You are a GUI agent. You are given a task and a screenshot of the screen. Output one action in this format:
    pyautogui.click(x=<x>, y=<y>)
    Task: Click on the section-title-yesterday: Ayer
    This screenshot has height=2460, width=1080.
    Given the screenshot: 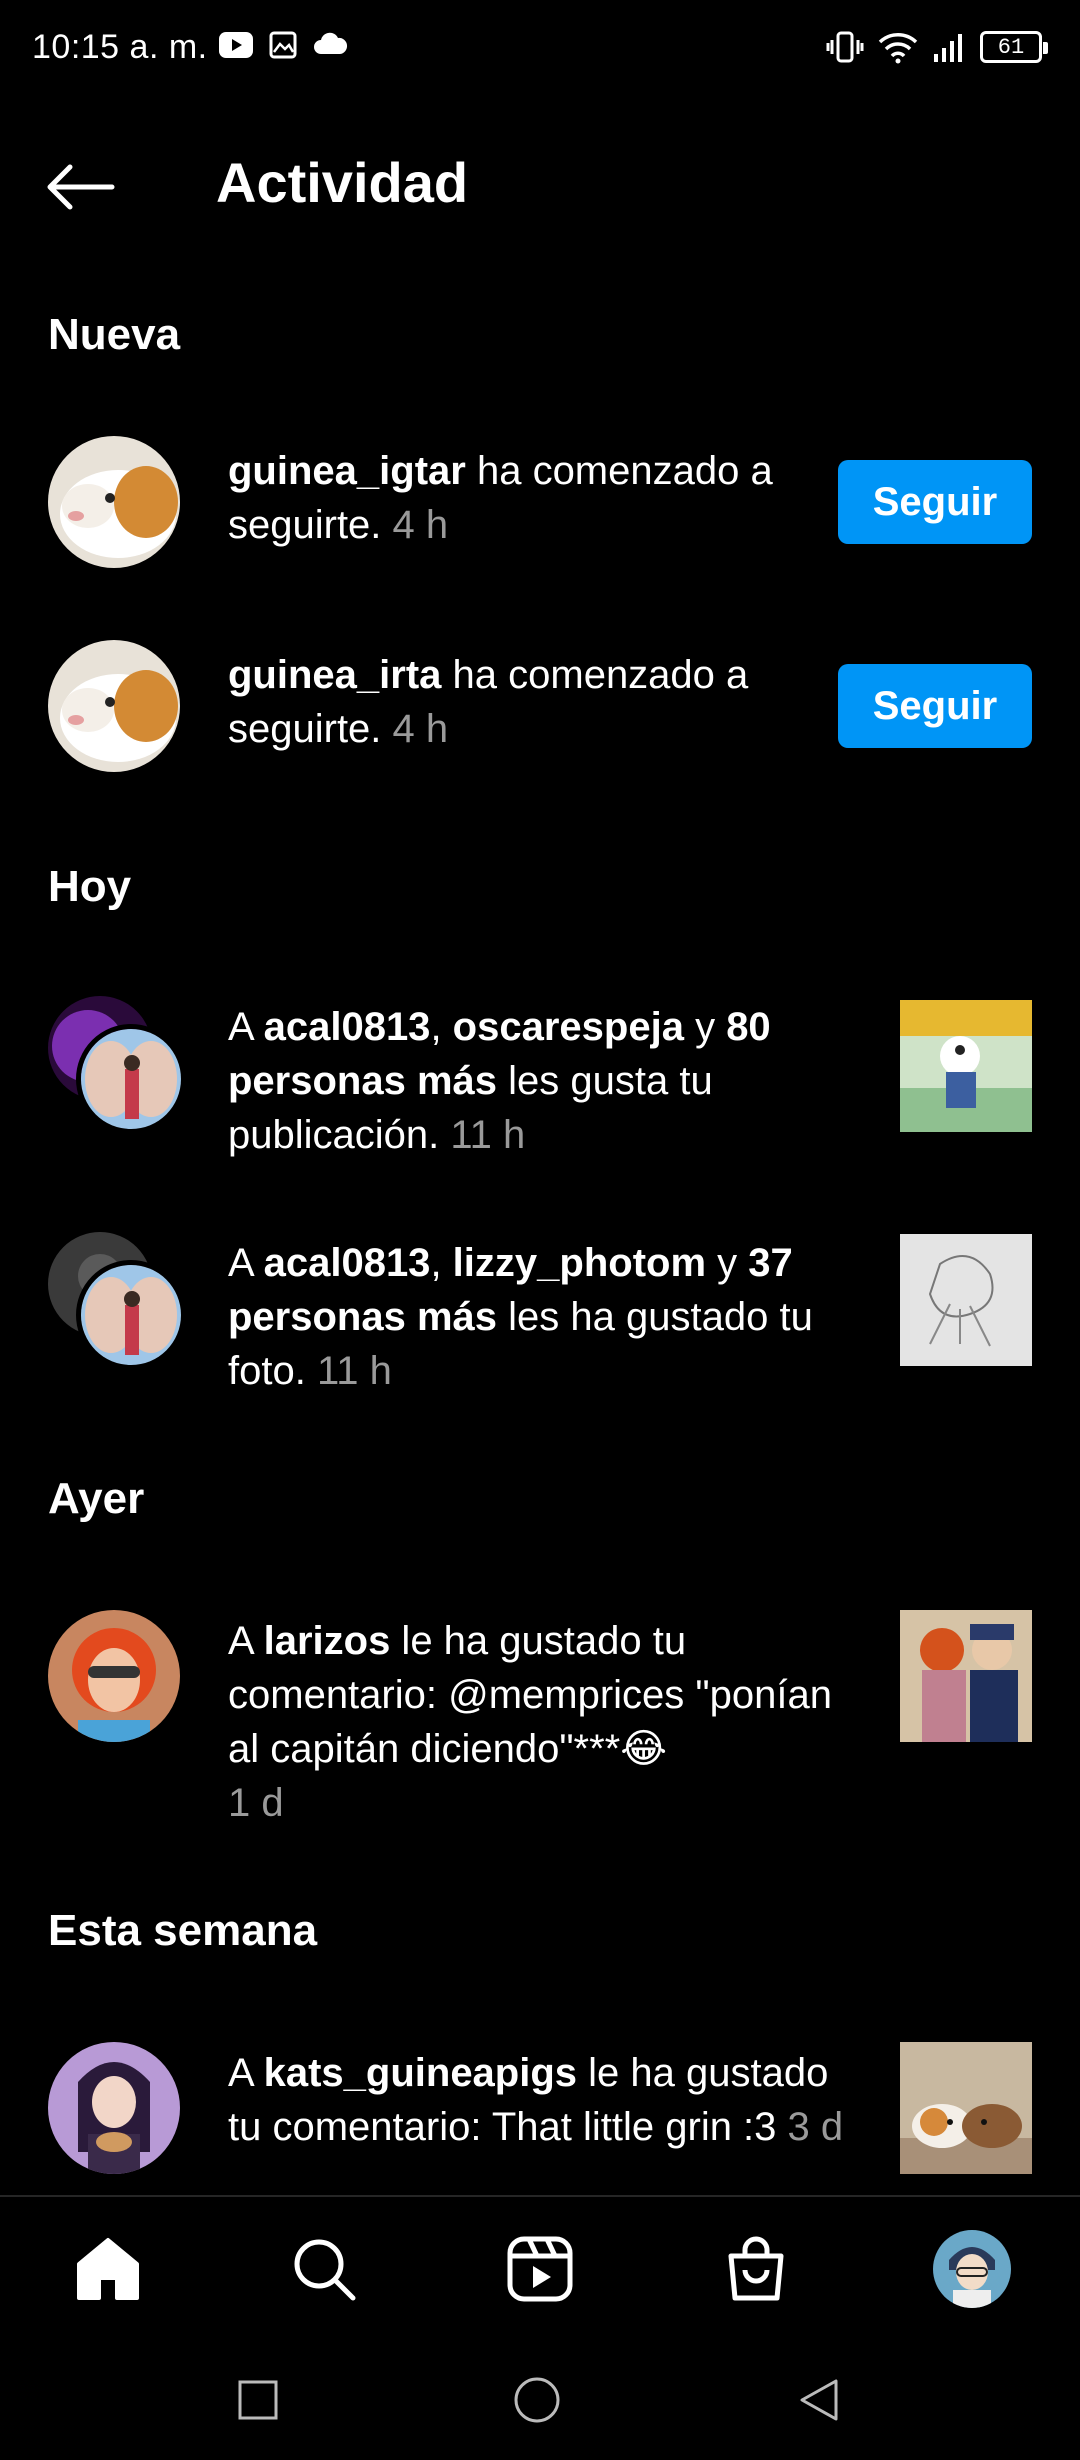 What is the action you would take?
    pyautogui.click(x=96, y=1498)
    